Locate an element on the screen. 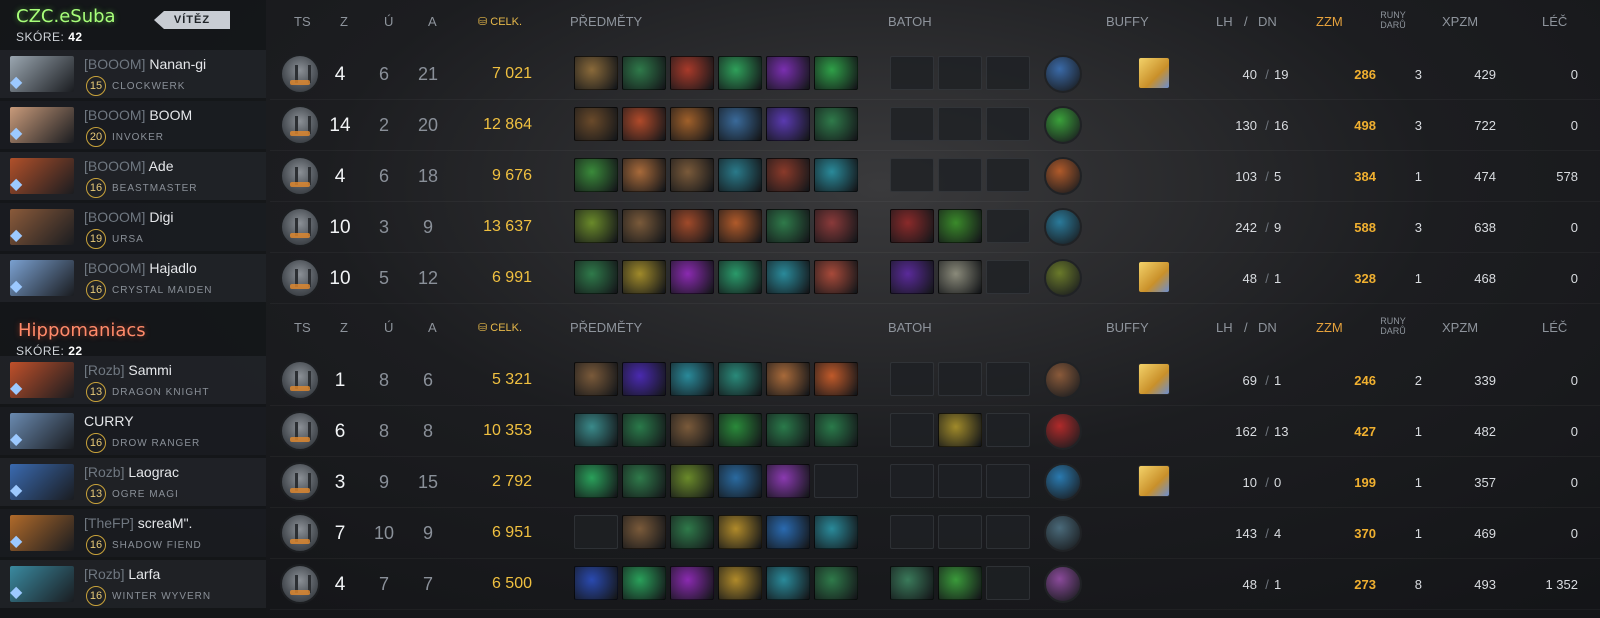  empty-item-slot is located at coordinates (596, 532).